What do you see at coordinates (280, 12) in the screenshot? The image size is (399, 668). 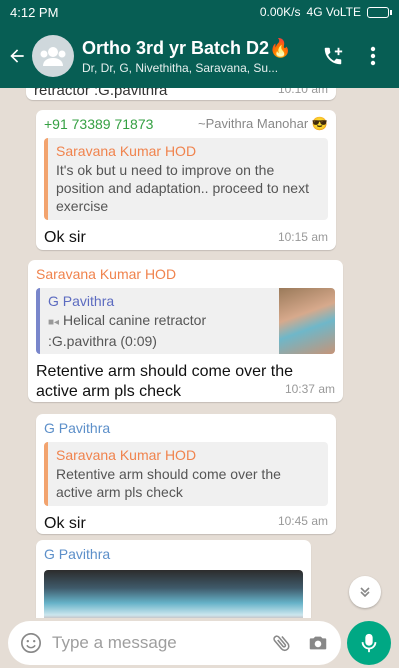 I see `network-speed: 0.00K/s` at bounding box center [280, 12].